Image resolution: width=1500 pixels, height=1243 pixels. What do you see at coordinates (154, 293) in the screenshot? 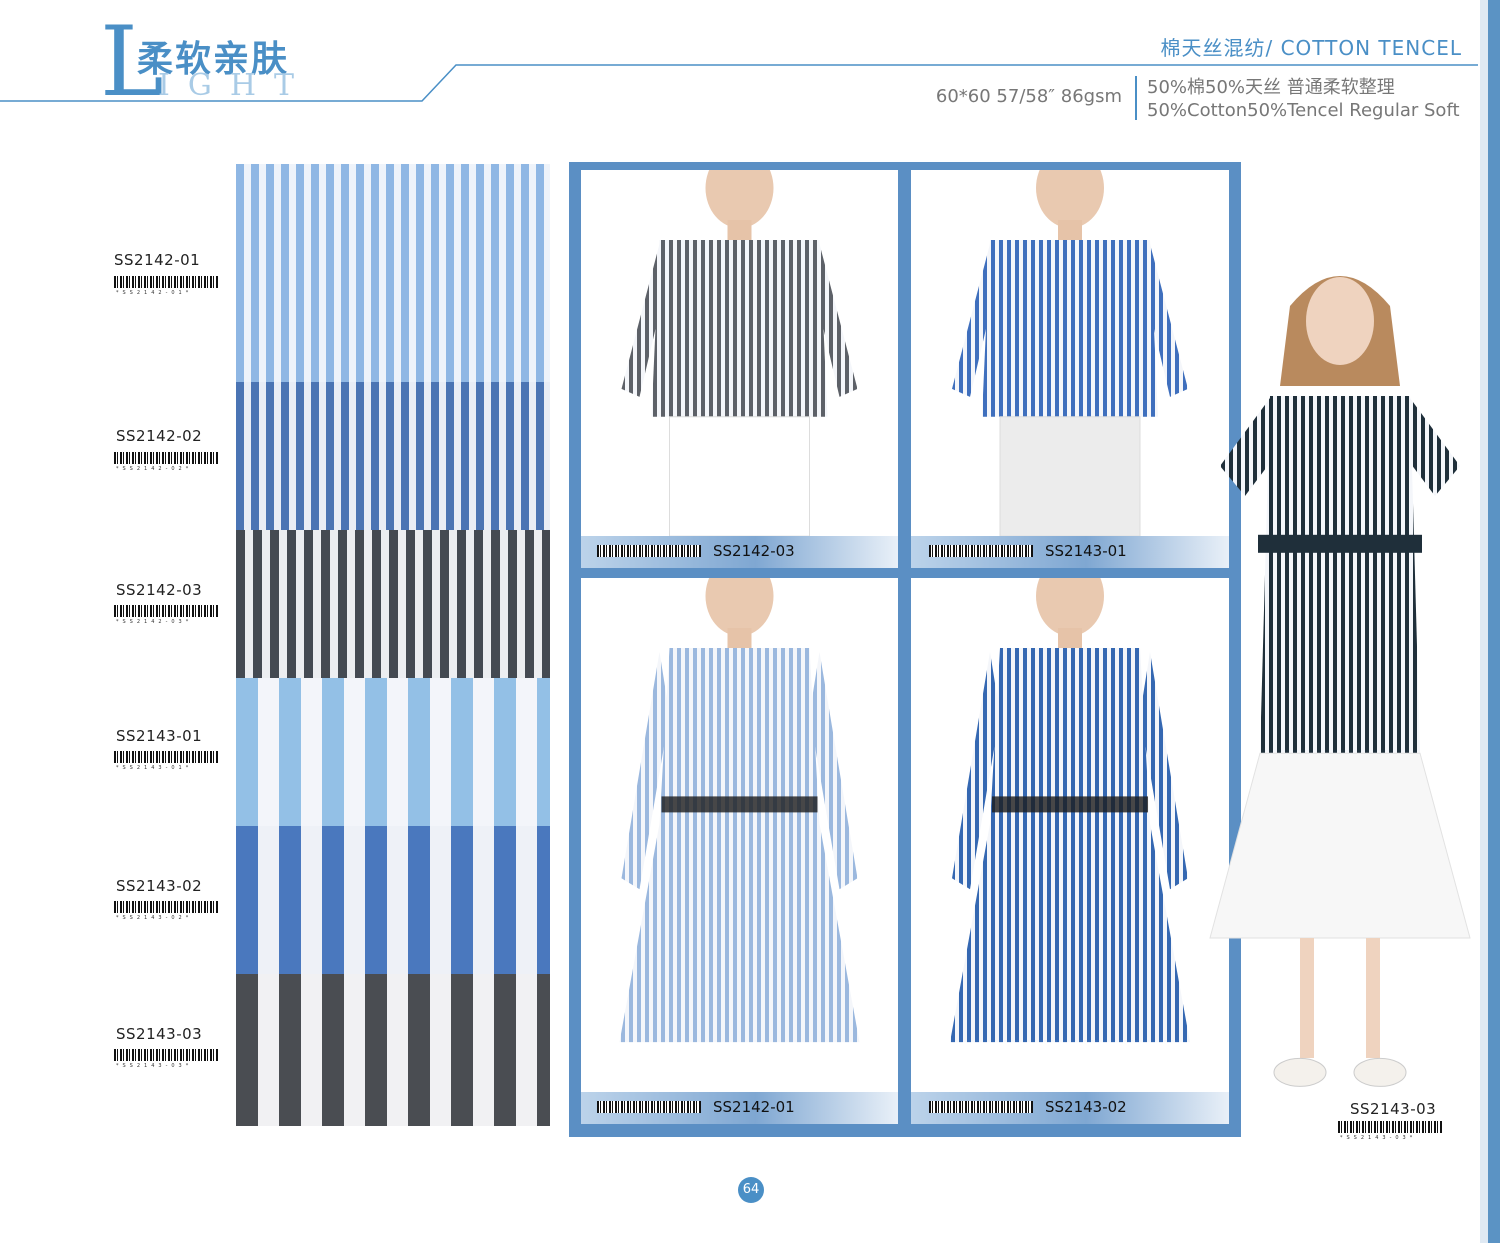
I see `barcode-digits-1: *SS2142-01*` at bounding box center [154, 293].